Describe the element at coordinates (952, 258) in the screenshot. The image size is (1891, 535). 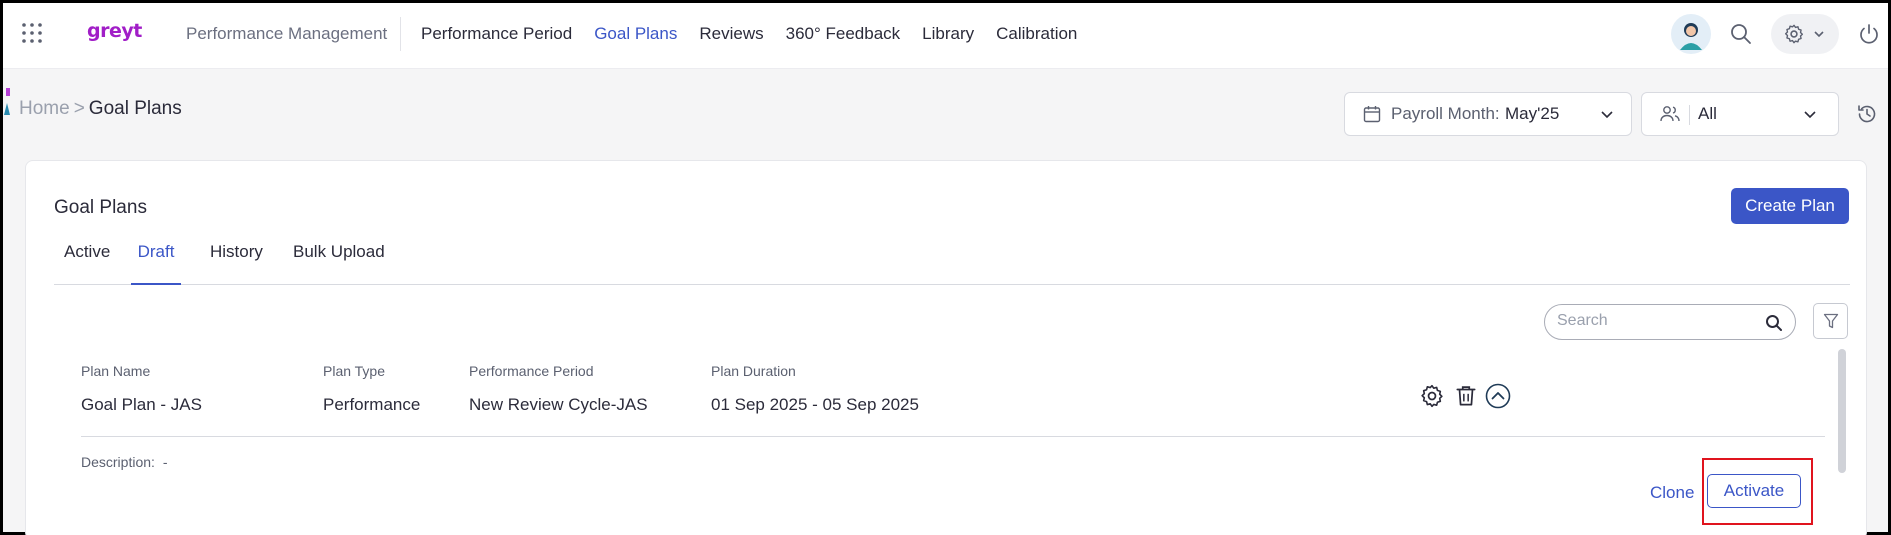
I see `plan-tabs: Active Draft History Bulk Upload` at that location.